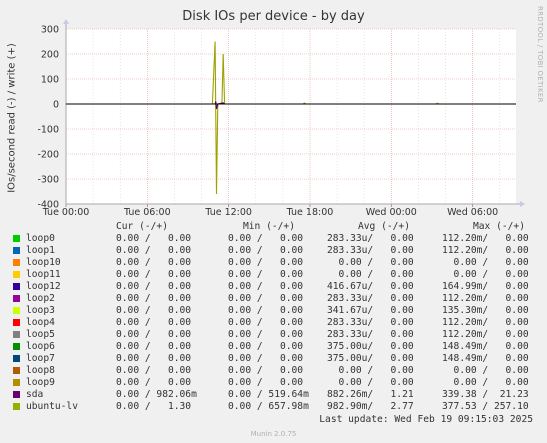  Describe the element at coordinates (35, 394) in the screenshot. I see `legend-name: sda` at that location.